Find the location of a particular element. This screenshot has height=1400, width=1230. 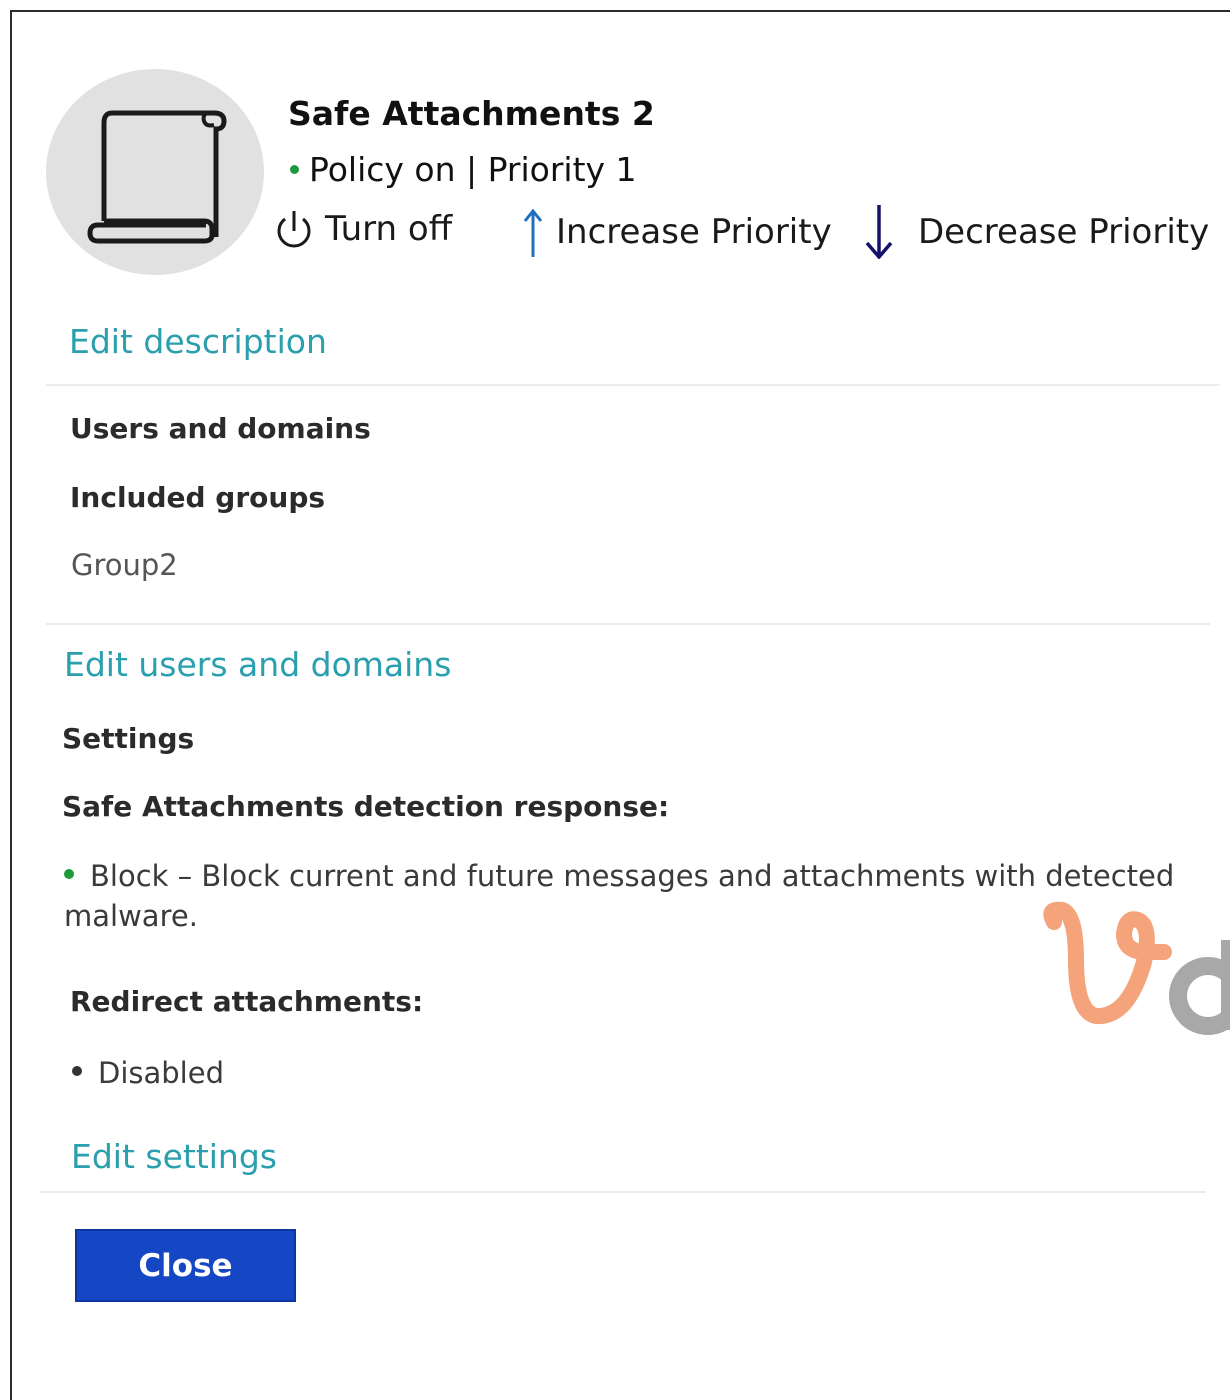

turn-off-button: Turn off is located at coordinates (362, 229).